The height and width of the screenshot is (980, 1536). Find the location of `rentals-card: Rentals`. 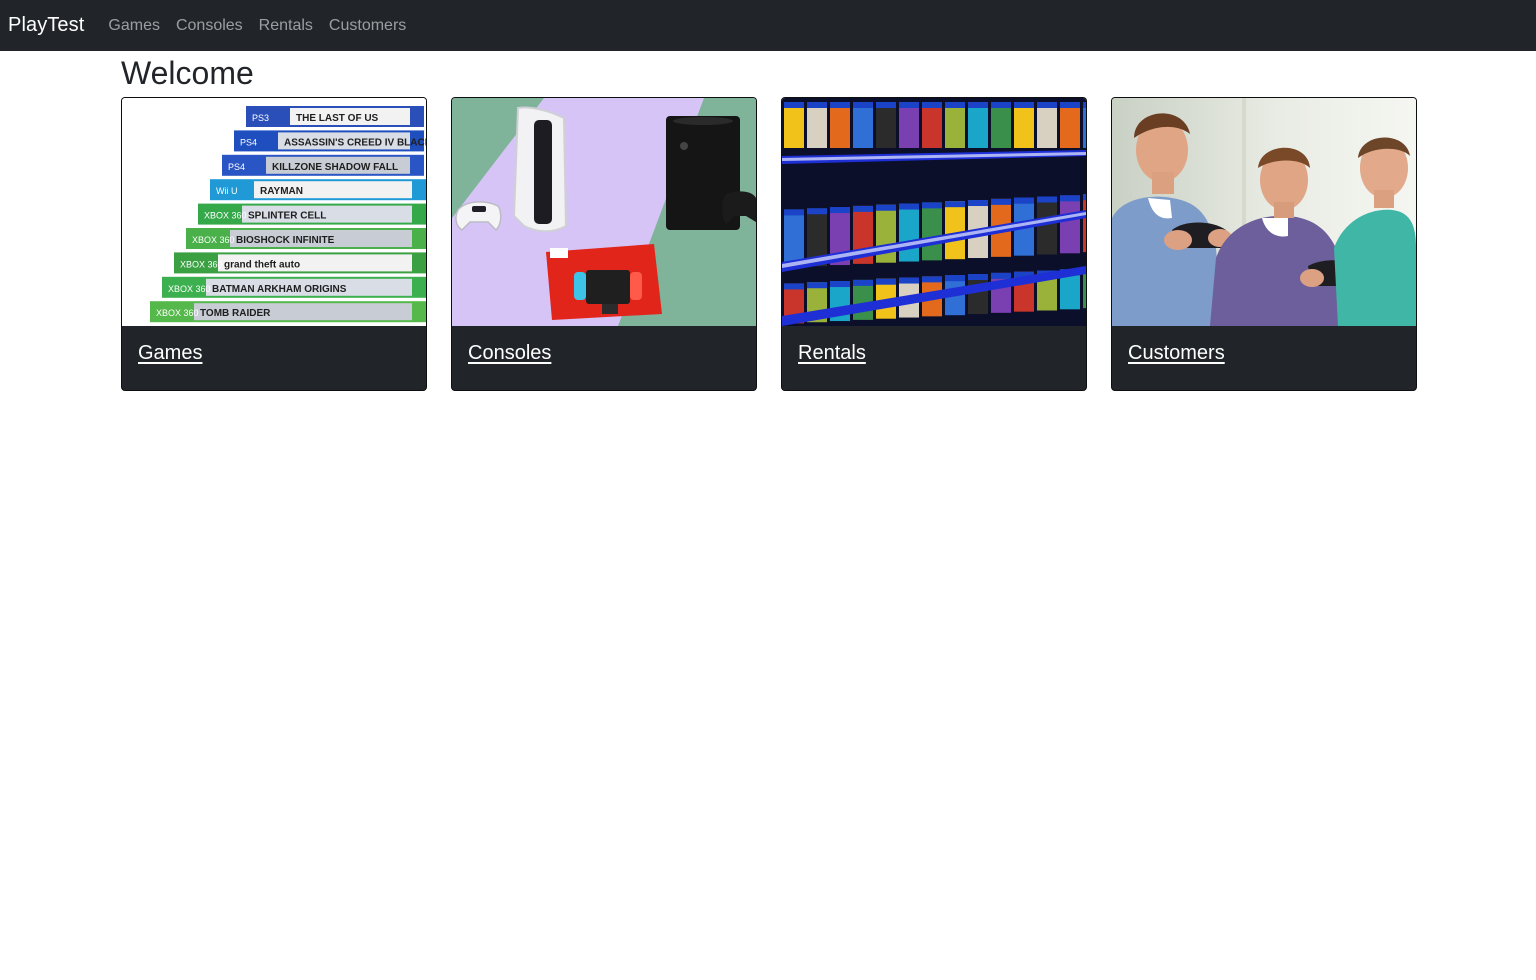

rentals-card: Rentals is located at coordinates (934, 244).